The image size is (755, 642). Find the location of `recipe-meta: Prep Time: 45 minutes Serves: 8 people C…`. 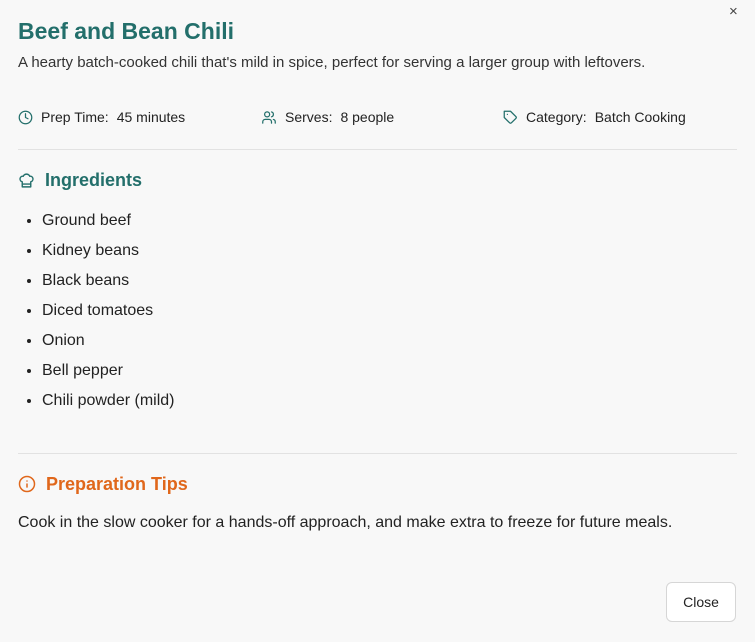

recipe-meta: Prep Time: 45 minutes Serves: 8 people C… is located at coordinates (377, 117).